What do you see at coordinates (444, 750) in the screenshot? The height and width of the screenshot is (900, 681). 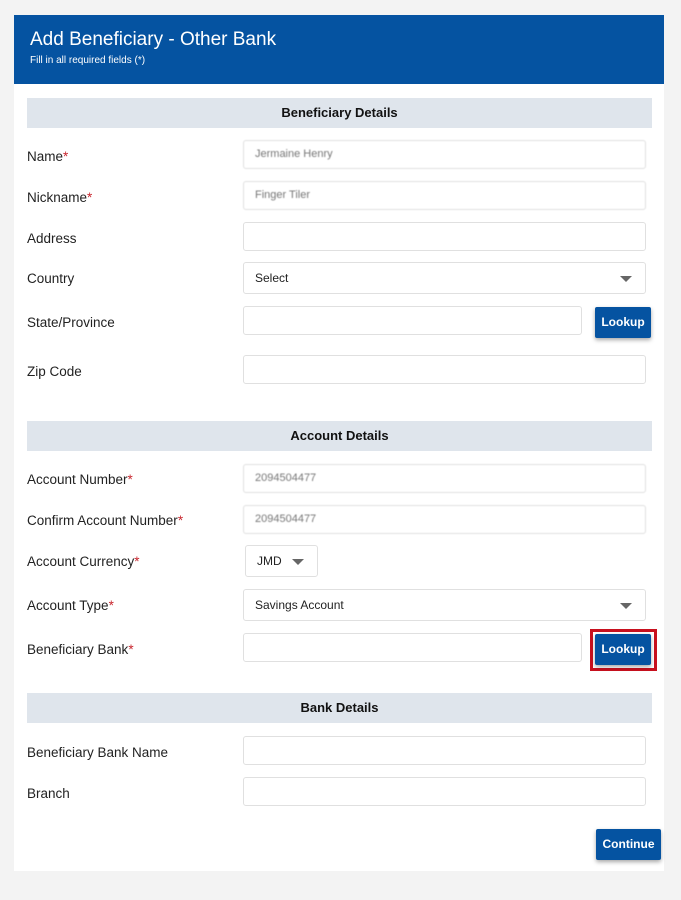 I see `bank-name-input` at bounding box center [444, 750].